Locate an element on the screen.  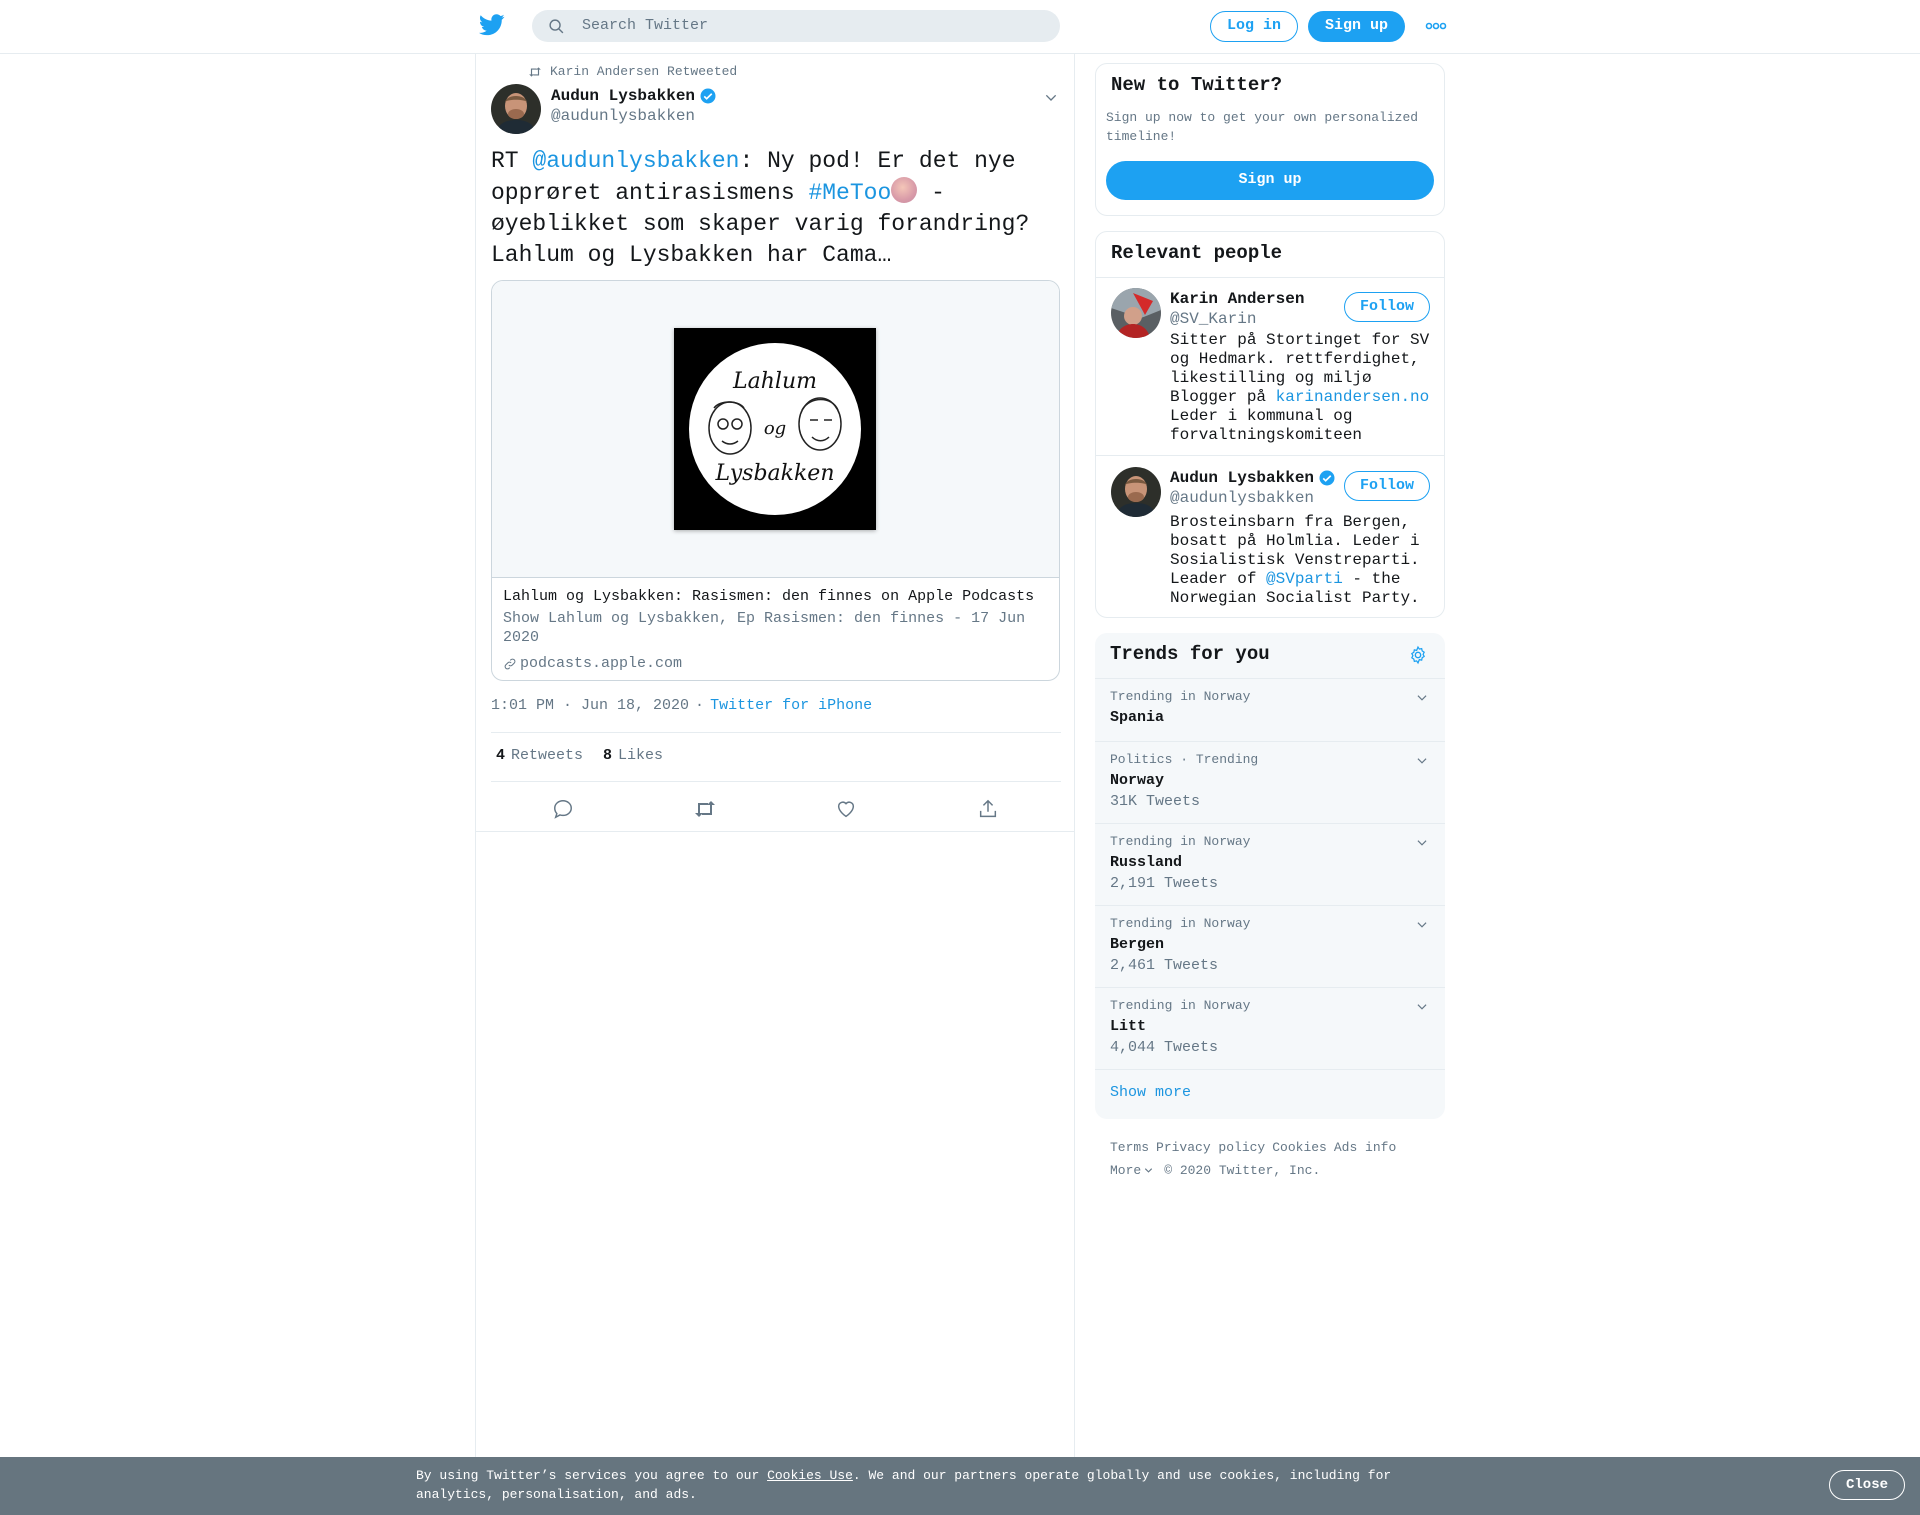
footer-ads-link: Ads info is located at coordinates (1365, 1147).